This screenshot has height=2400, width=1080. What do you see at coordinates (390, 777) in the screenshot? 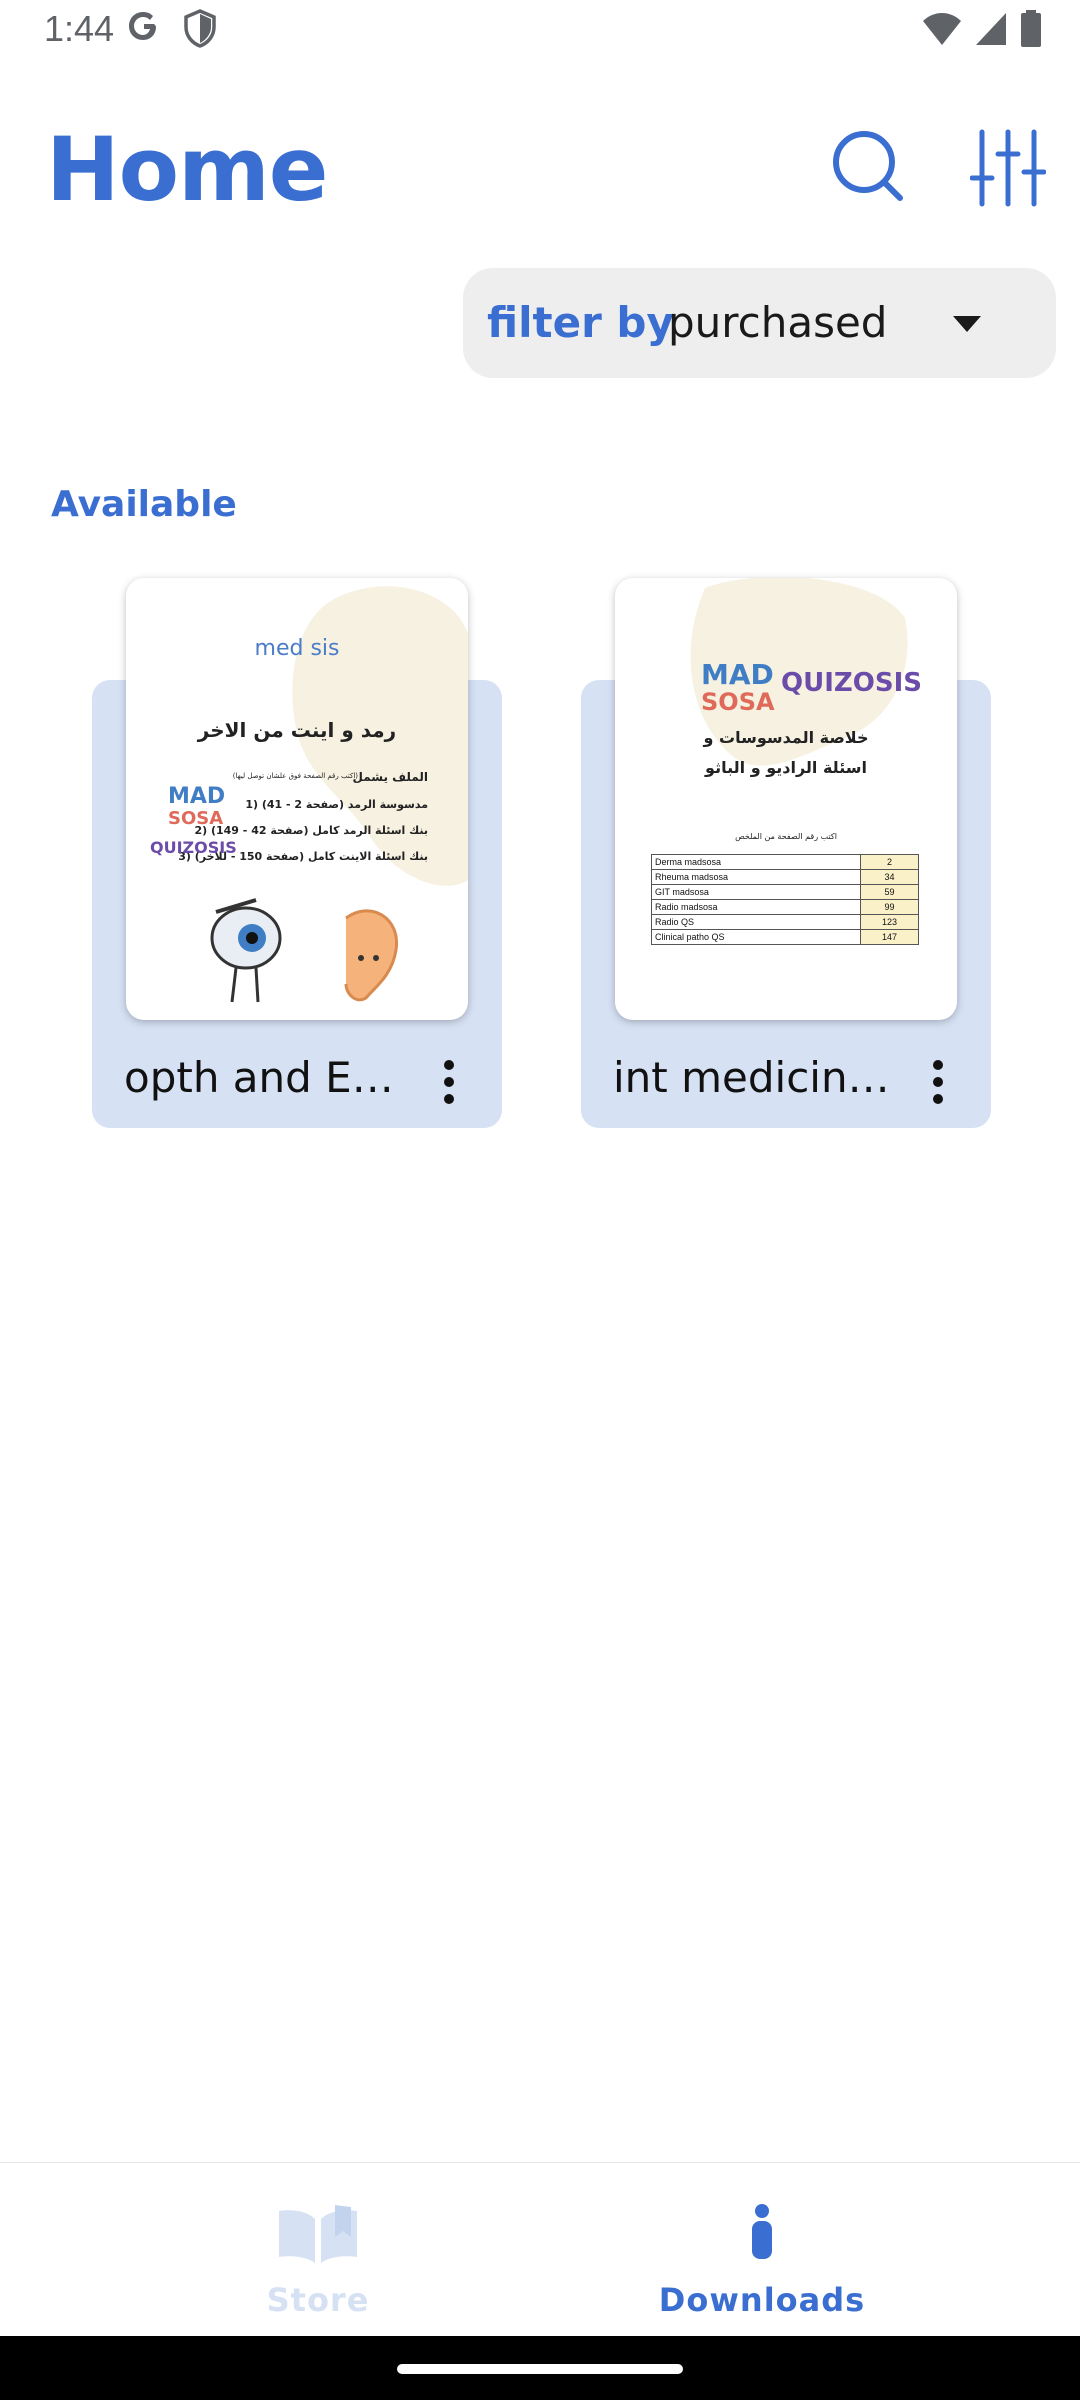
I see `cover-includes: الملف يشمل` at bounding box center [390, 777].